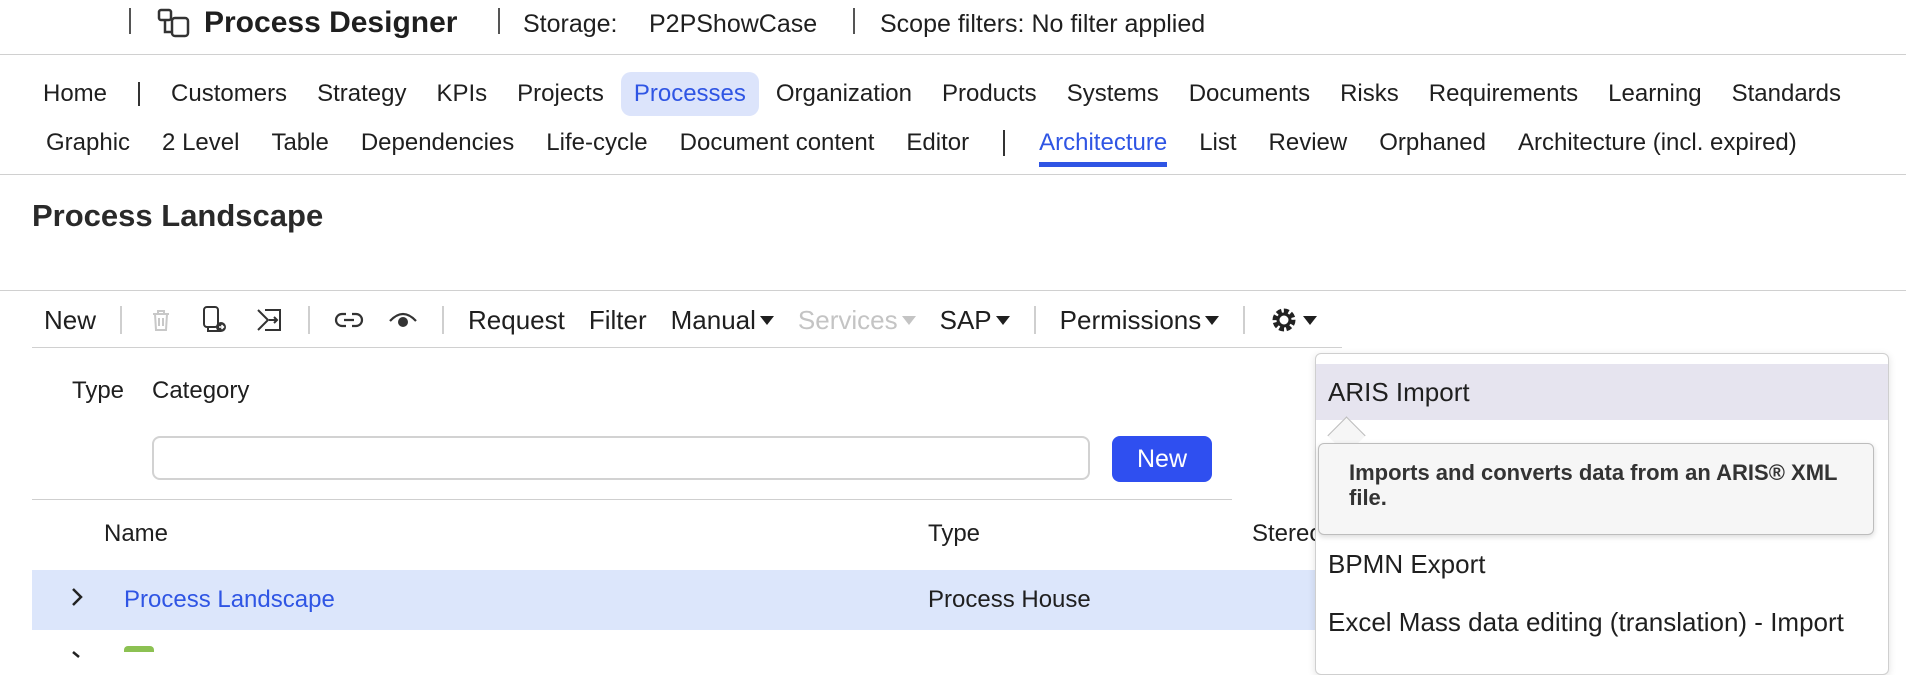 The image size is (1906, 675). I want to click on tab-dependencies: Dependencies, so click(437, 143).